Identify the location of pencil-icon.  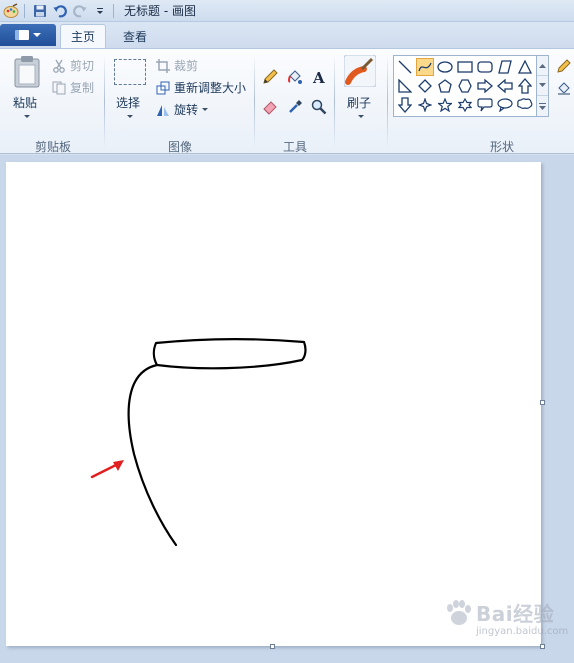
(270, 77).